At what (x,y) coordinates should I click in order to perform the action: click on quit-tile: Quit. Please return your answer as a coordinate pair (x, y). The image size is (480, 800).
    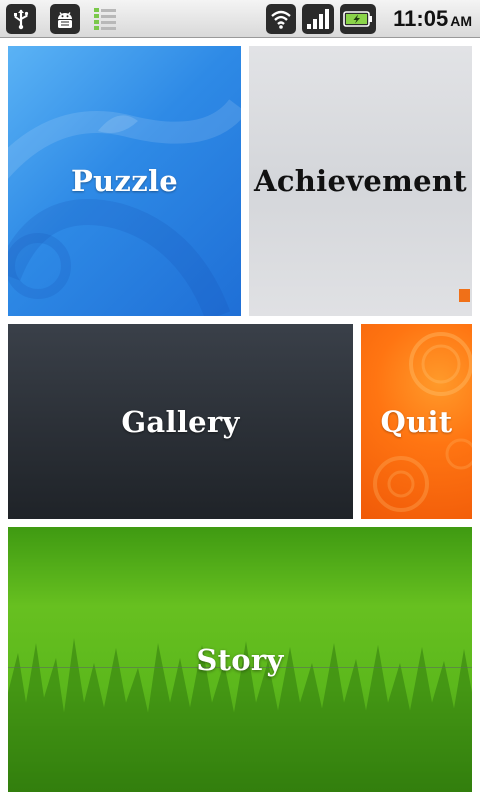
    Looking at the image, I should click on (416, 421).